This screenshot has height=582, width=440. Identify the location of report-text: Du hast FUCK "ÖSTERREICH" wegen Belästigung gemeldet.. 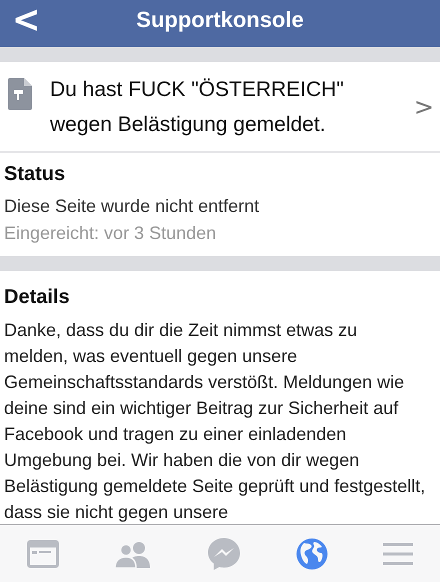
(197, 107).